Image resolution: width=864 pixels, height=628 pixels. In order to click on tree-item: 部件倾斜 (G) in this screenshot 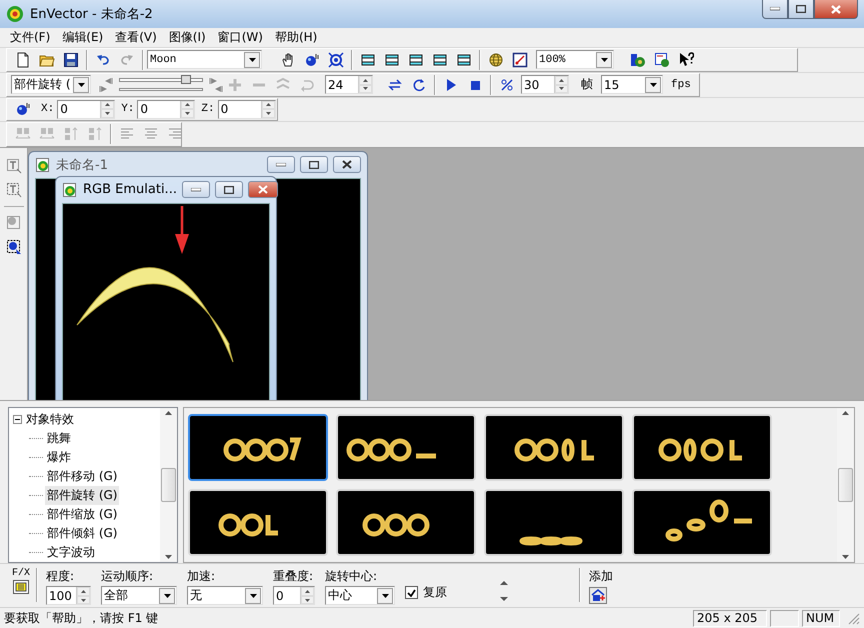, I will do `click(82, 534)`.